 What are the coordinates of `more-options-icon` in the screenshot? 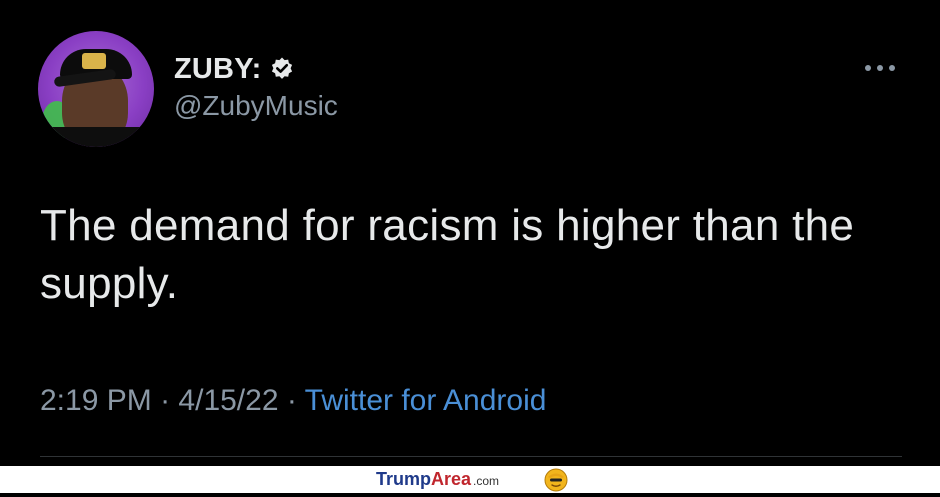 It's located at (880, 68).